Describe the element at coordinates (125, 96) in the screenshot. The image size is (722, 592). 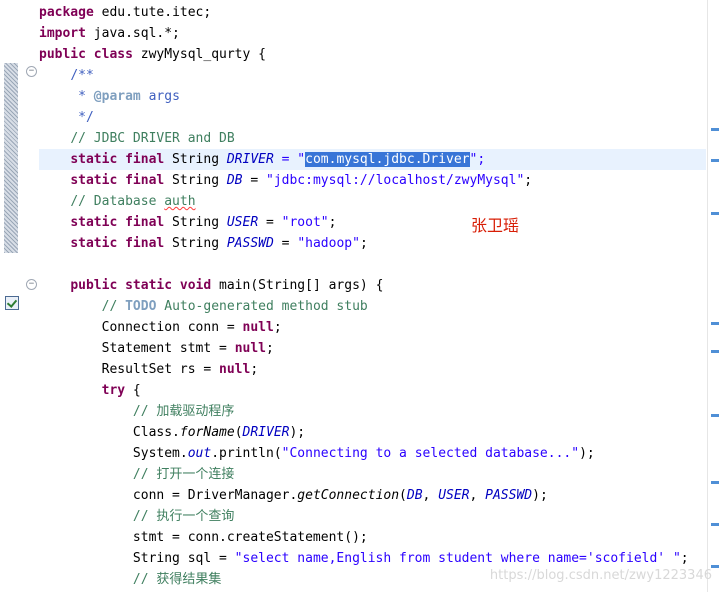
I see `code-line: * @param args` at that location.